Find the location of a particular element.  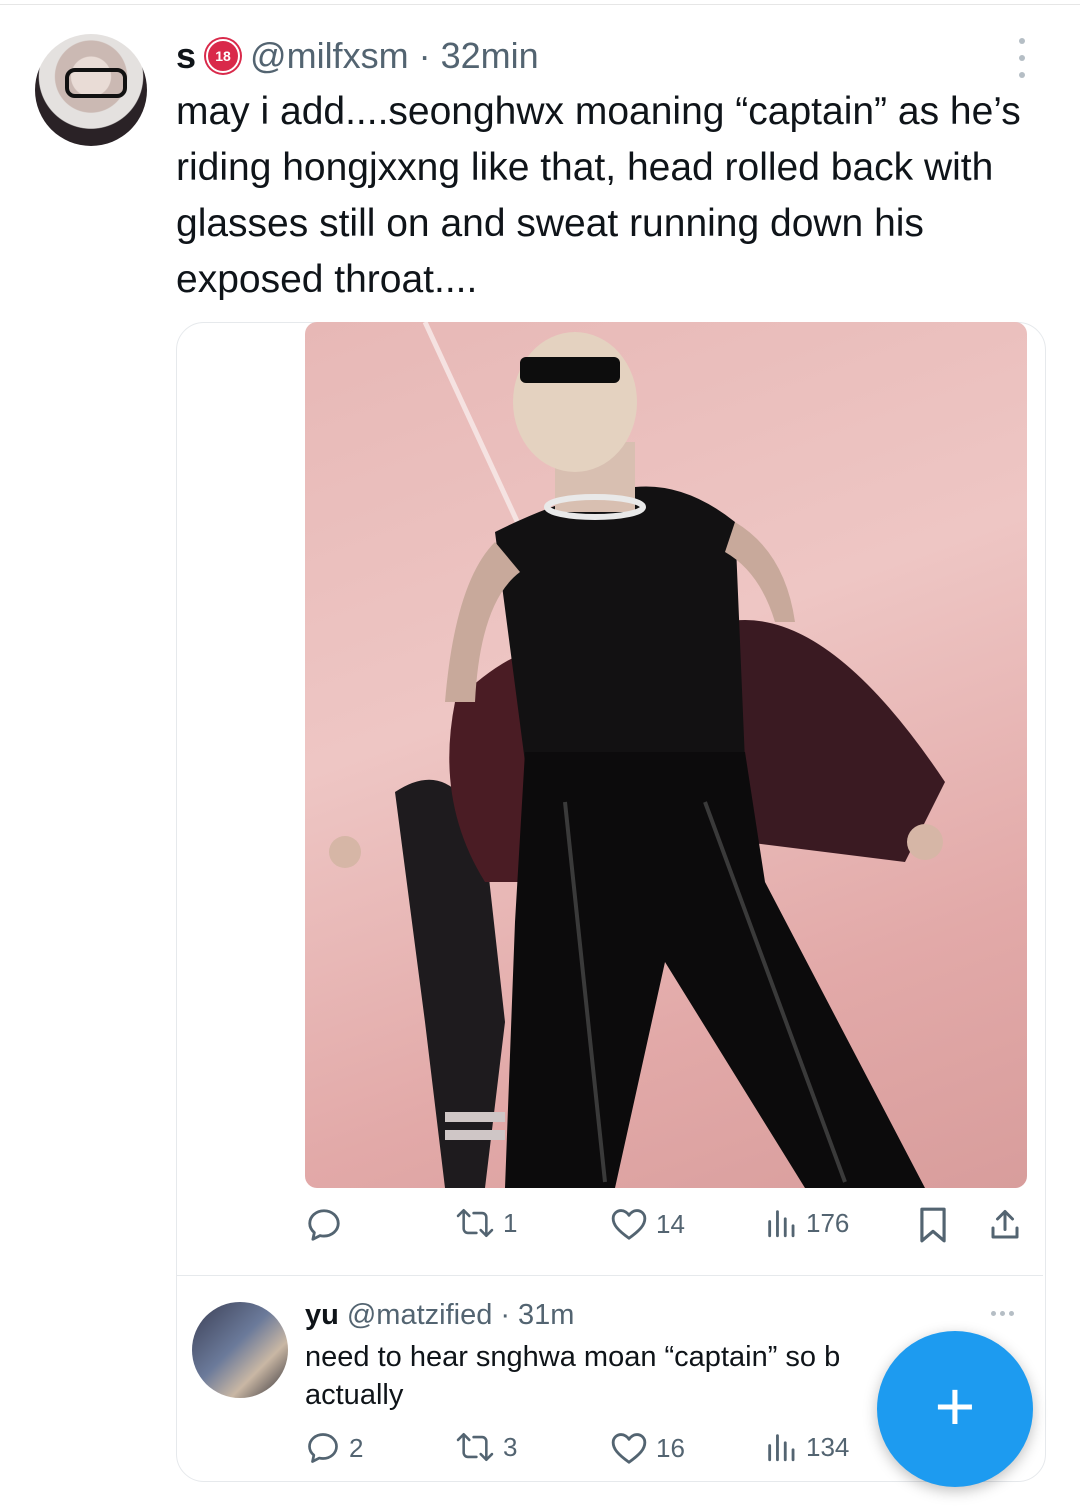

views-button: 176 is located at coordinates (806, 1223).